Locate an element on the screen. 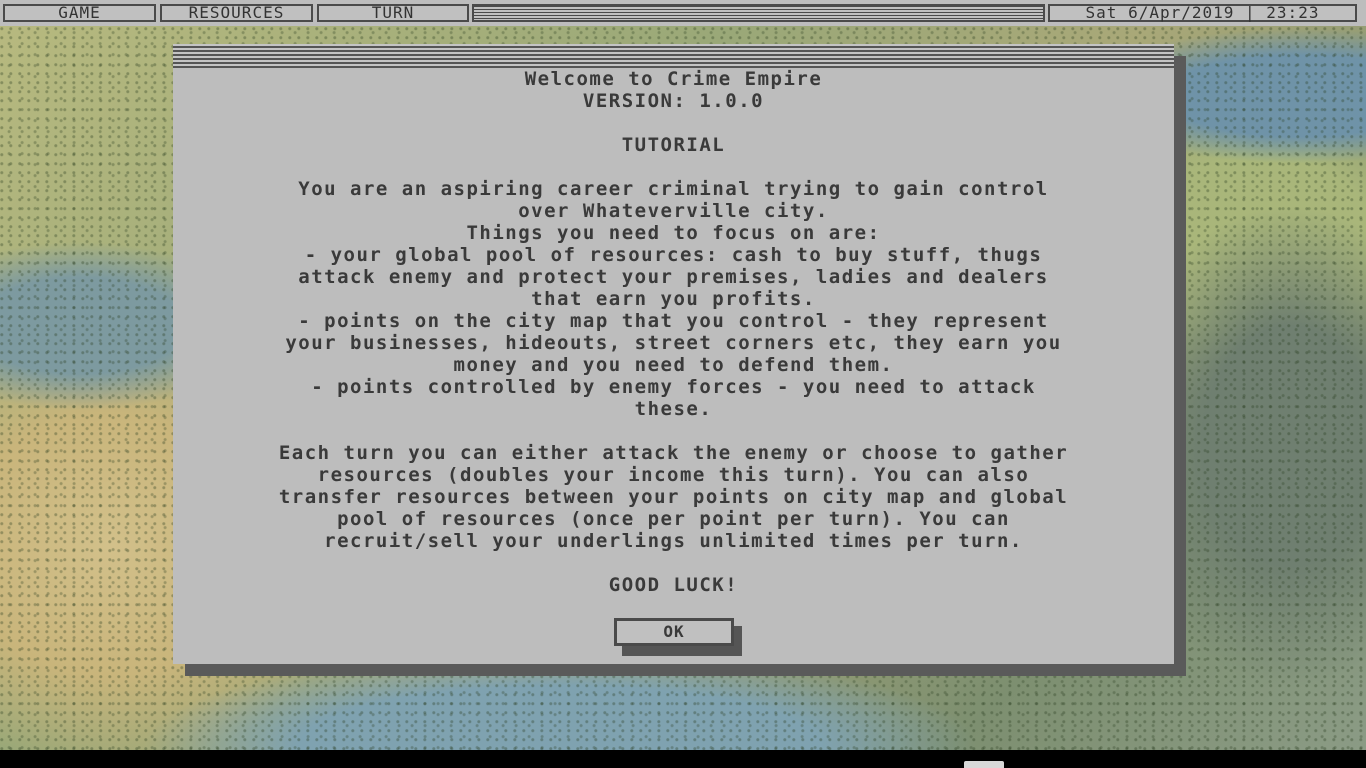 The image size is (1366, 768). intro-line: money and you need to defend them. is located at coordinates (673, 365).